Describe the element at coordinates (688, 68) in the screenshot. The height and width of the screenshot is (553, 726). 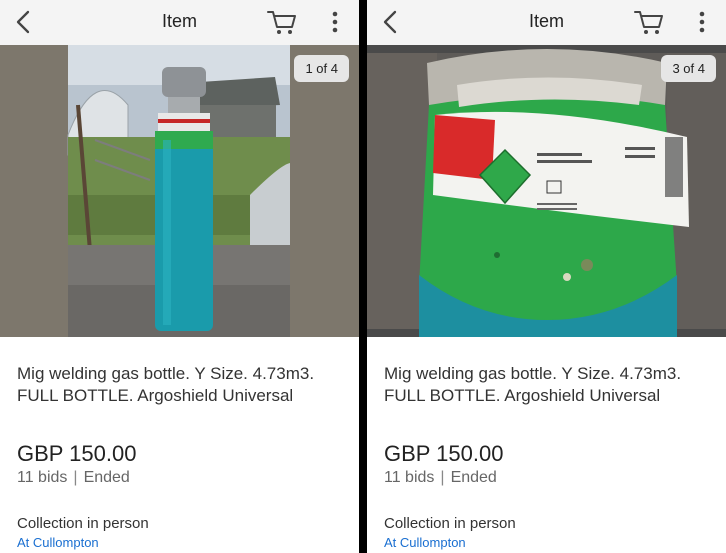
I see `photo-counter: 3 of 4` at that location.